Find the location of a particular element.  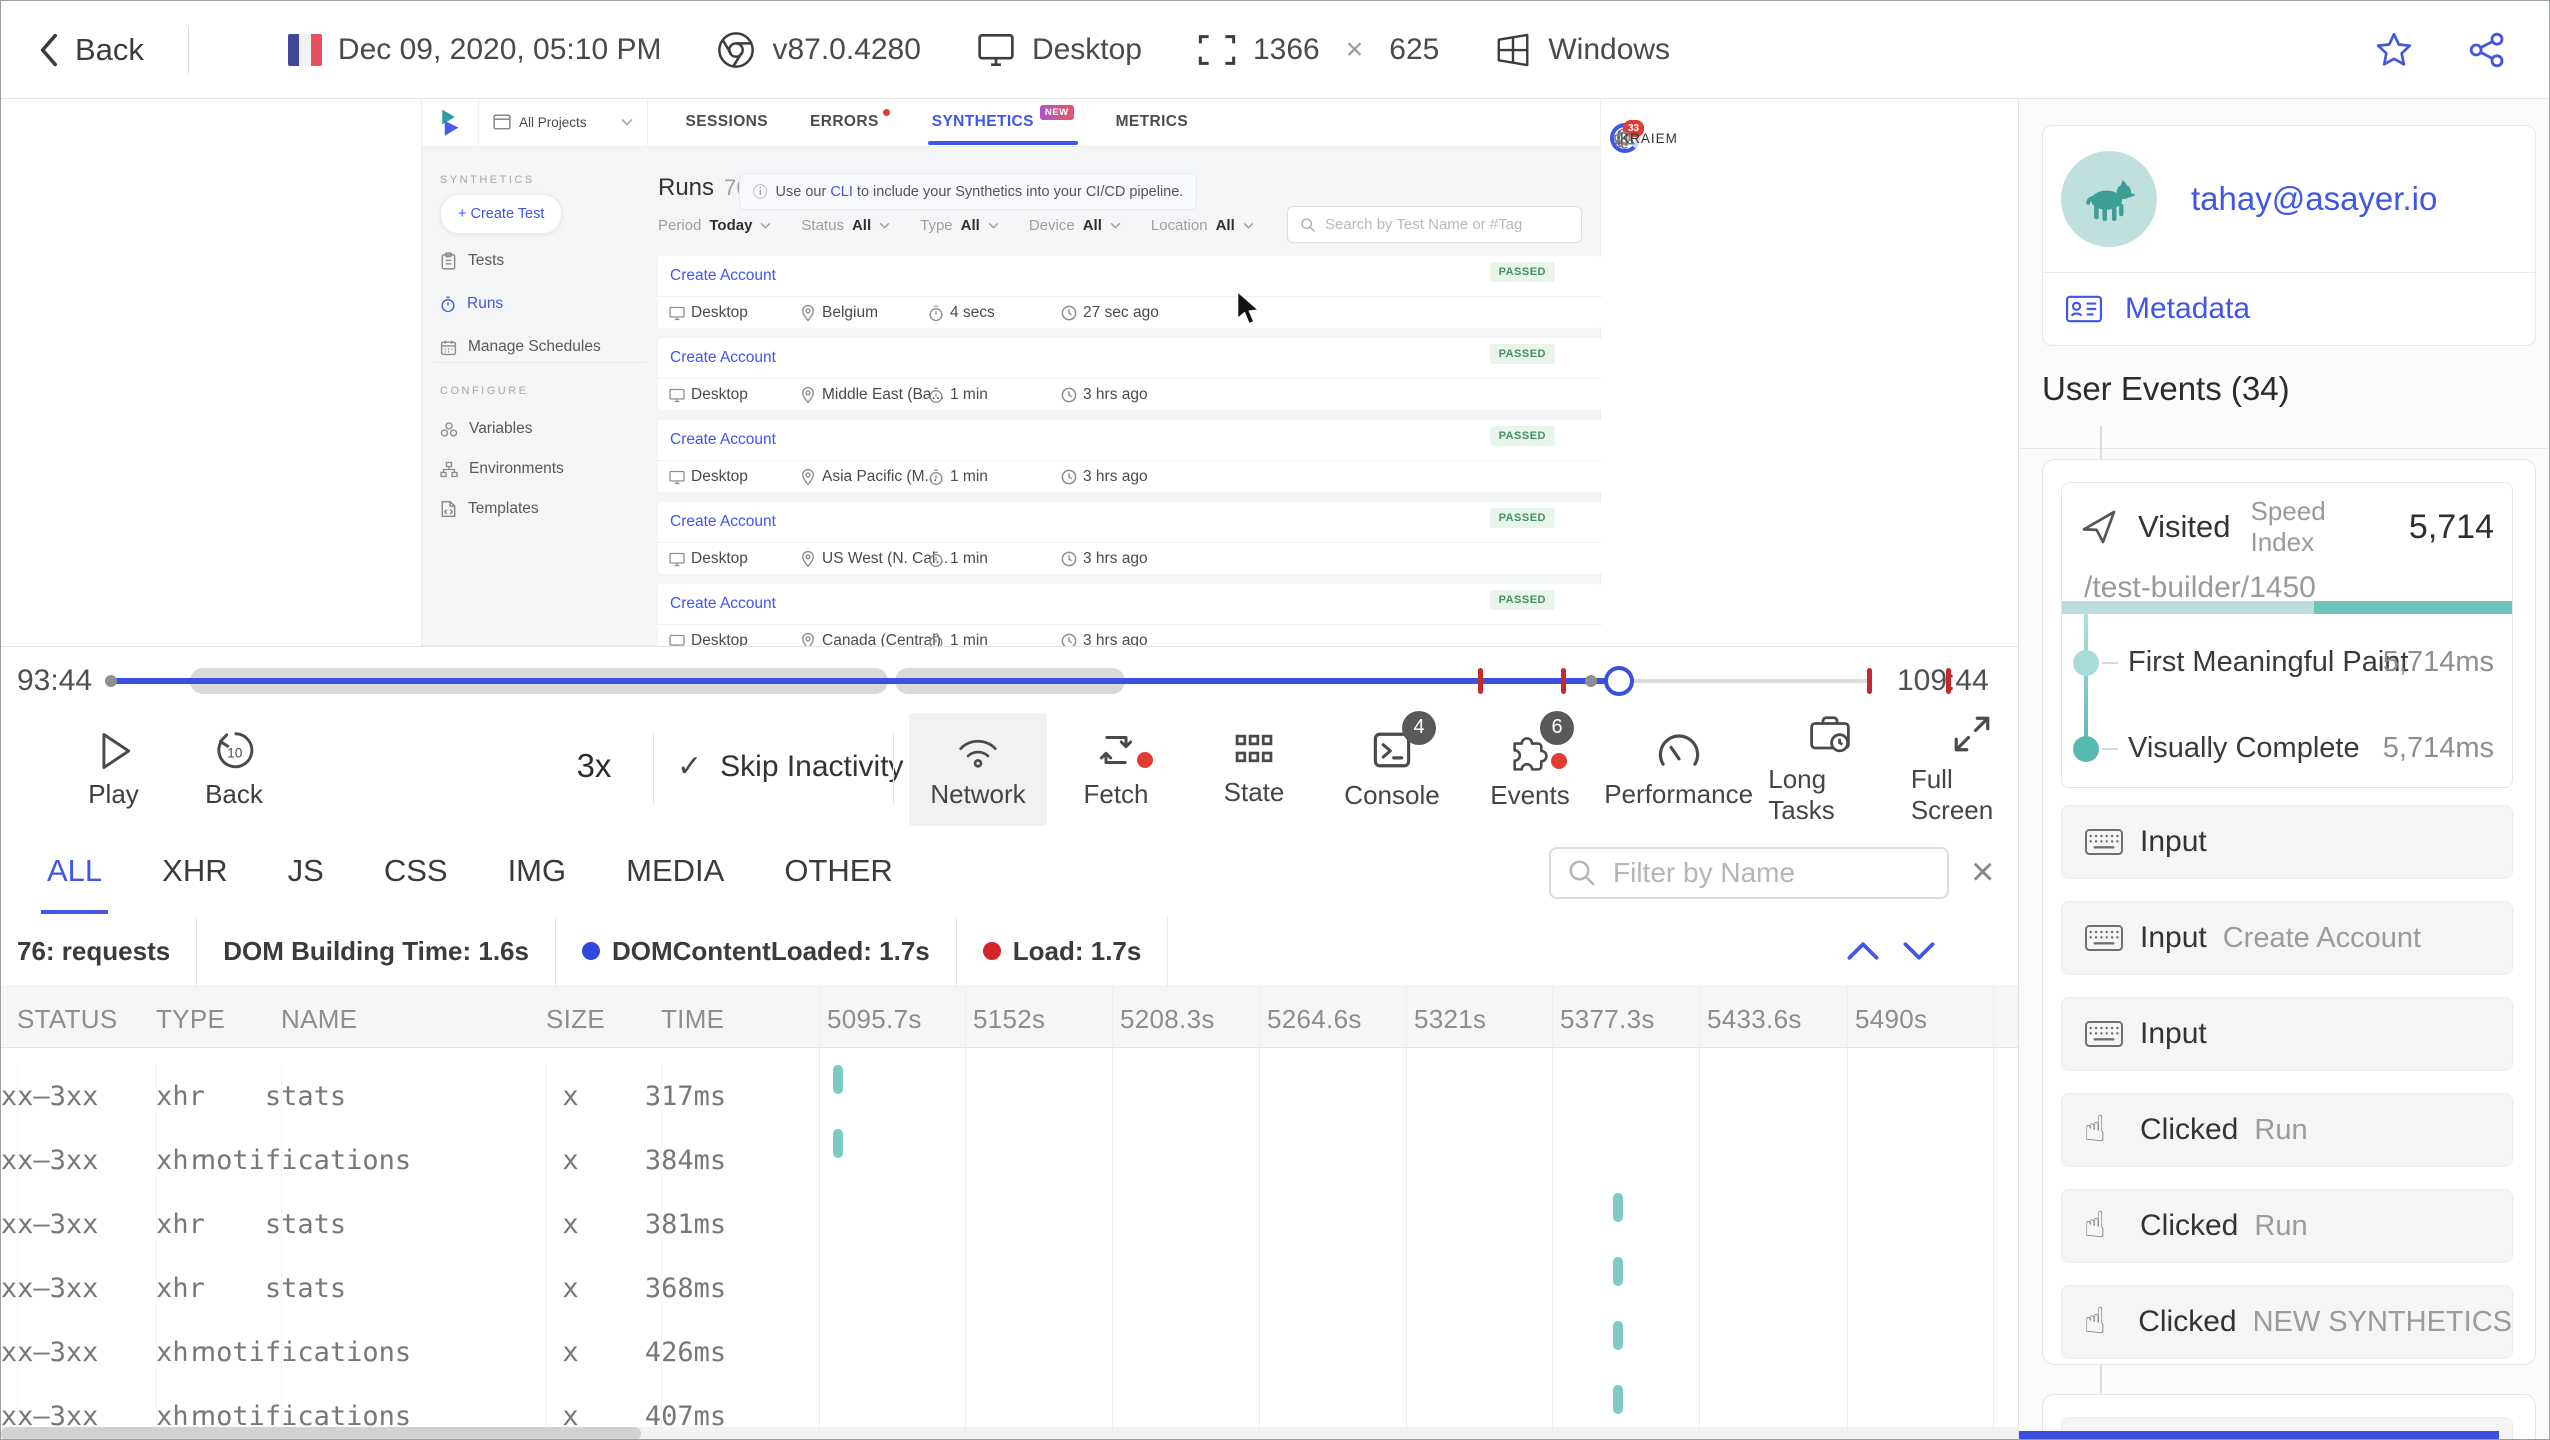

network-tab-media: MEDIA is located at coordinates (675, 871).